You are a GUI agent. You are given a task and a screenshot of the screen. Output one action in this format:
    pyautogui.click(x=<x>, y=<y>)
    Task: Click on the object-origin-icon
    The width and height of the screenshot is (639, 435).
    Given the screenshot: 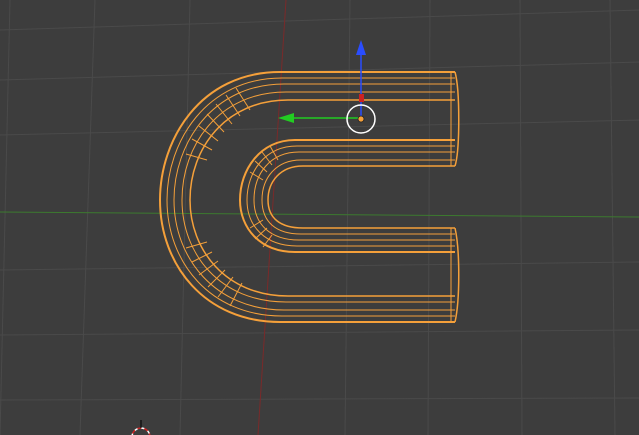 What is the action you would take?
    pyautogui.click(x=361, y=119)
    